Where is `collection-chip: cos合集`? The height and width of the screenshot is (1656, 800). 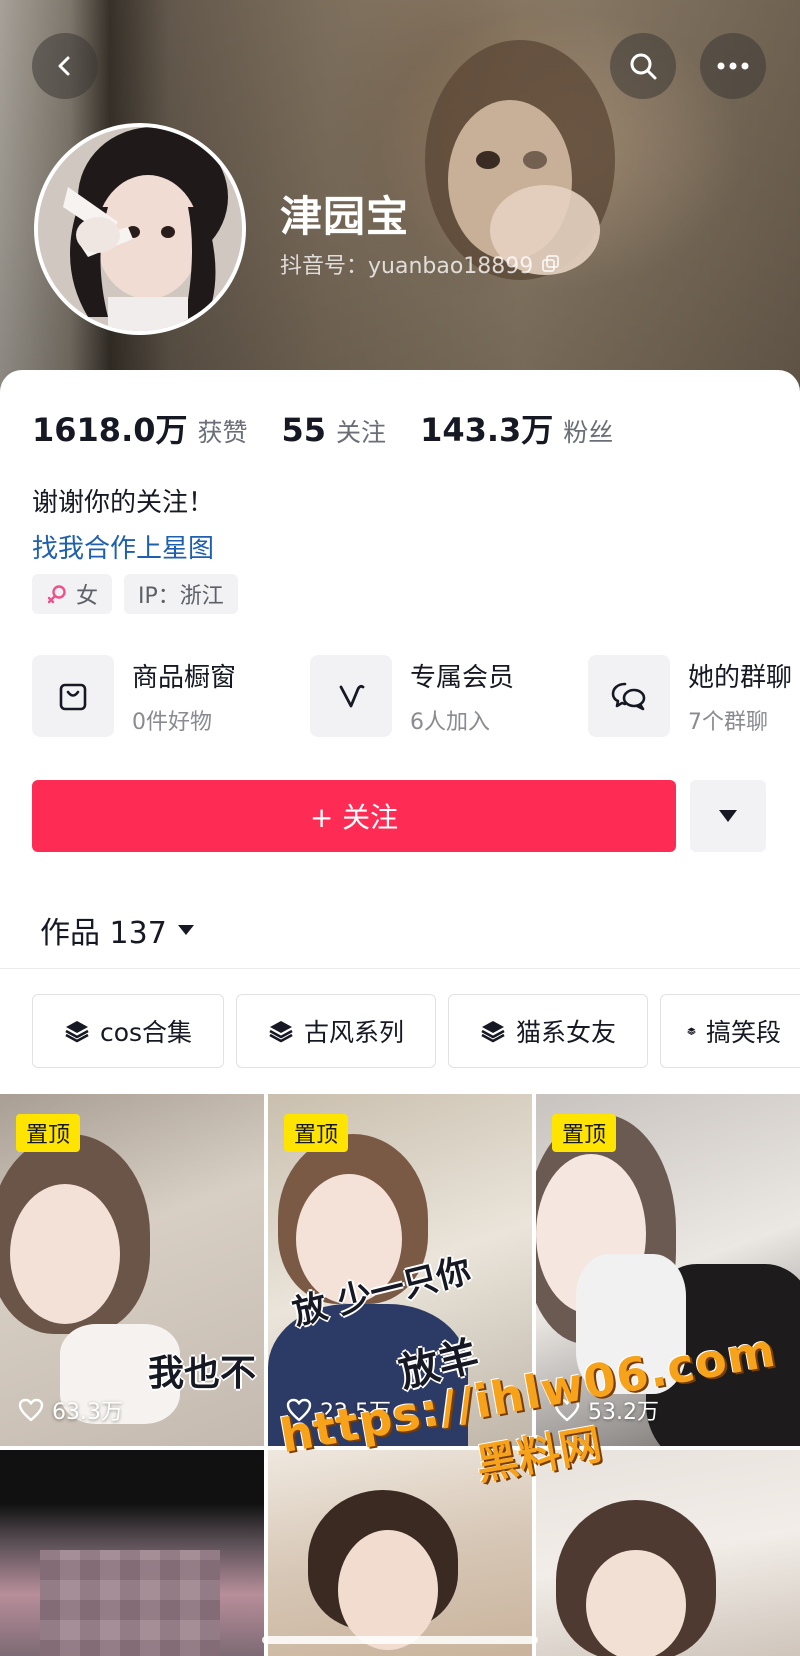
collection-chip: cos合集 is located at coordinates (128, 1031).